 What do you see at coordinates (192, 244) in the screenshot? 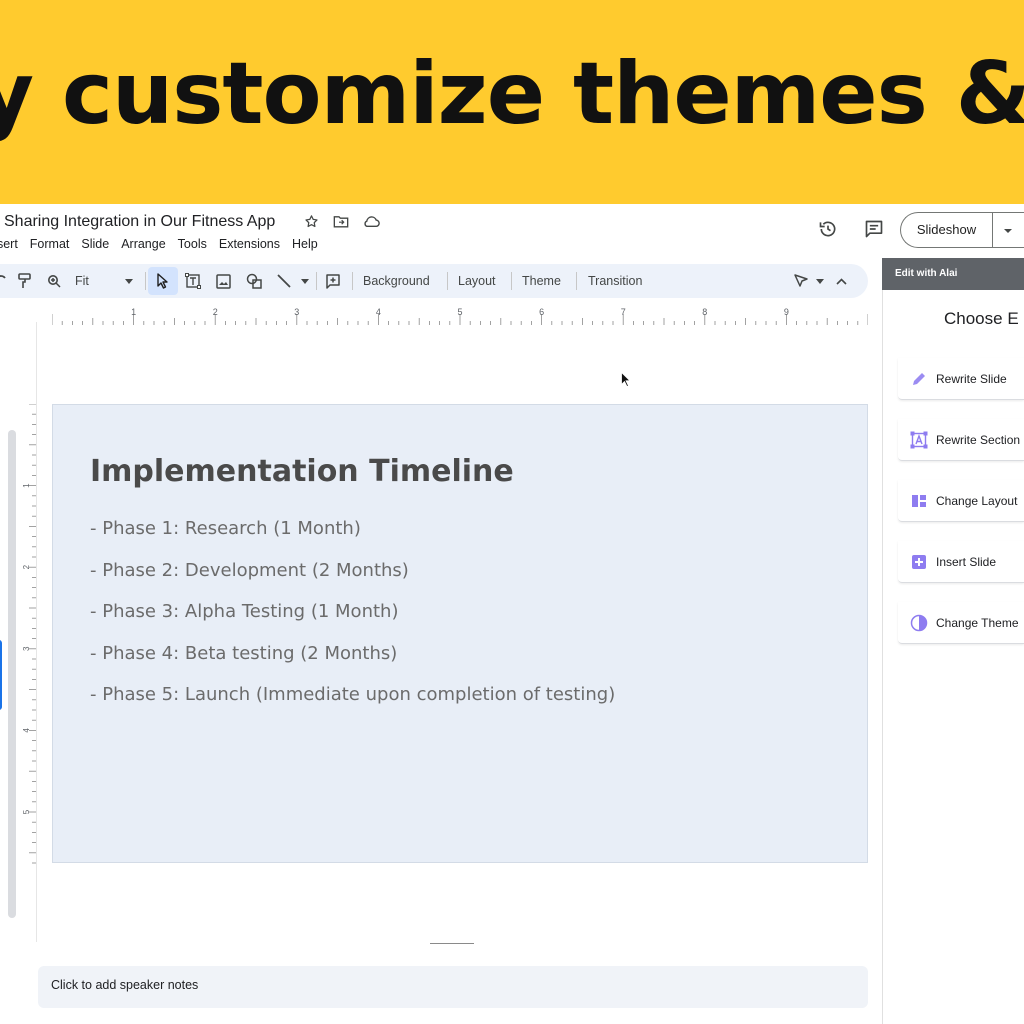
I see `menu-tools: Tools` at bounding box center [192, 244].